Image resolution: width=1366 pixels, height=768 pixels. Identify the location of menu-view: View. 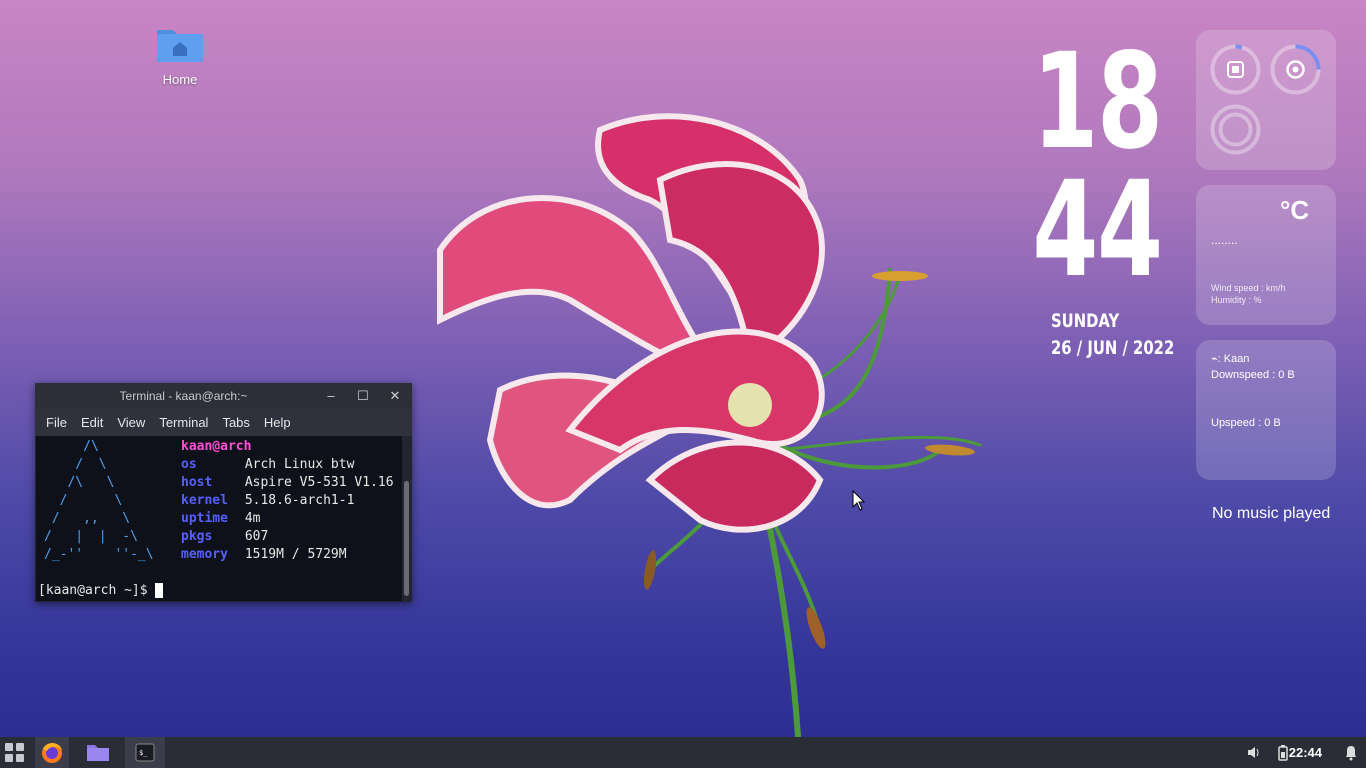
(131, 422).